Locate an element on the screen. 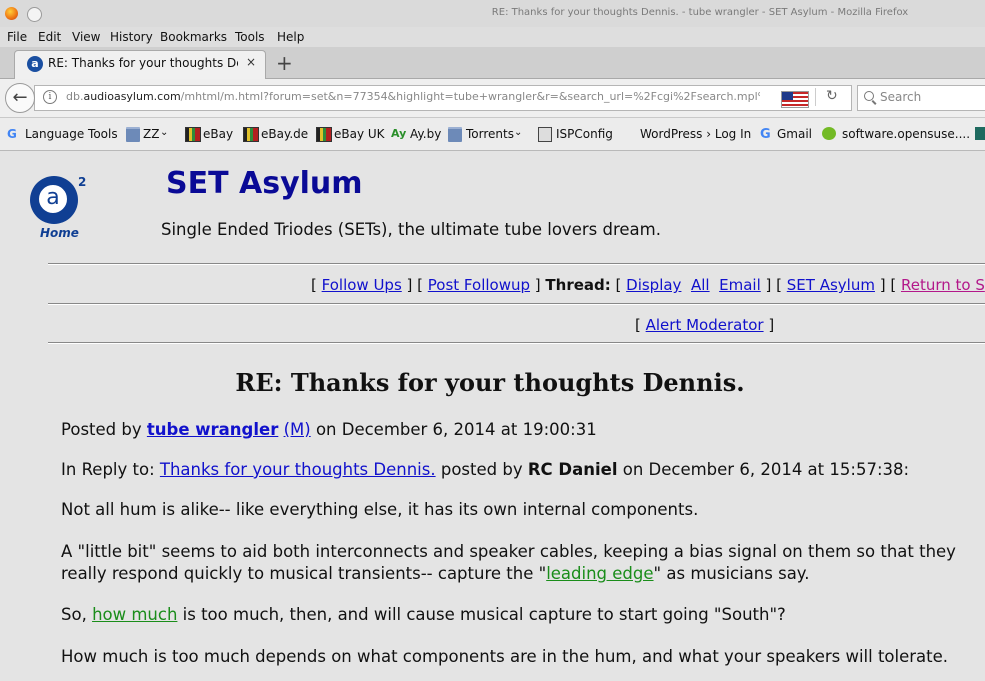 The height and width of the screenshot is (681, 985). ebay-uk-icon is located at coordinates (324, 134).